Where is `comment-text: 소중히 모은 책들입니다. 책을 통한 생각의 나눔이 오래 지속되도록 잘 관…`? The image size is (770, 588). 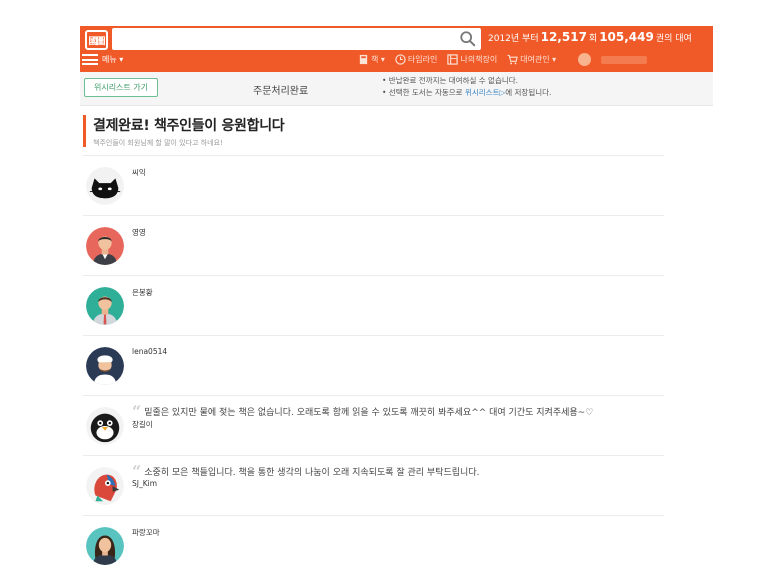 comment-text: 소중히 모은 책들입니다. 책을 통한 생각의 나눔이 오래 지속되도록 잘 관… is located at coordinates (312, 473).